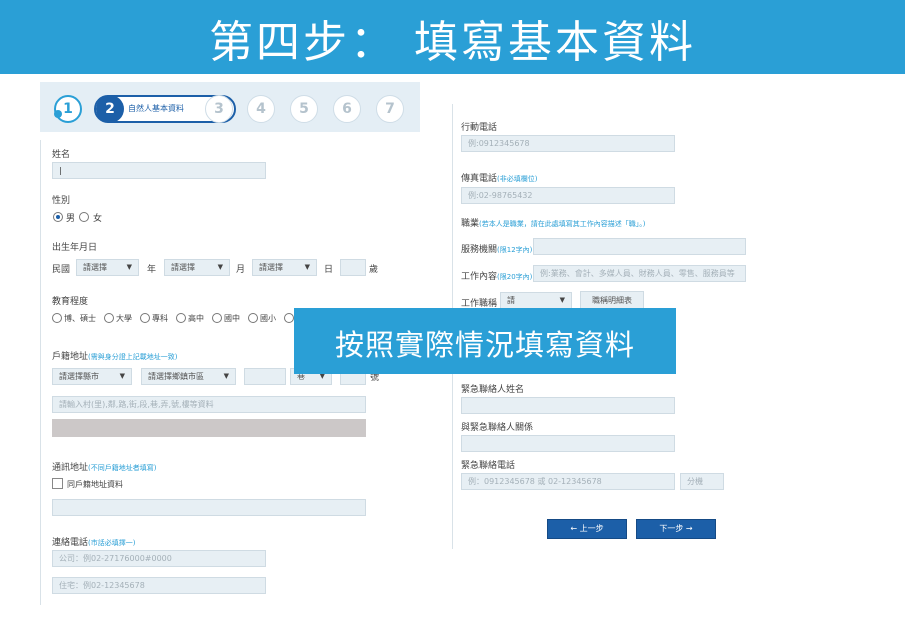  What do you see at coordinates (209, 428) in the screenshot?
I see `address-preview-bar` at bounding box center [209, 428].